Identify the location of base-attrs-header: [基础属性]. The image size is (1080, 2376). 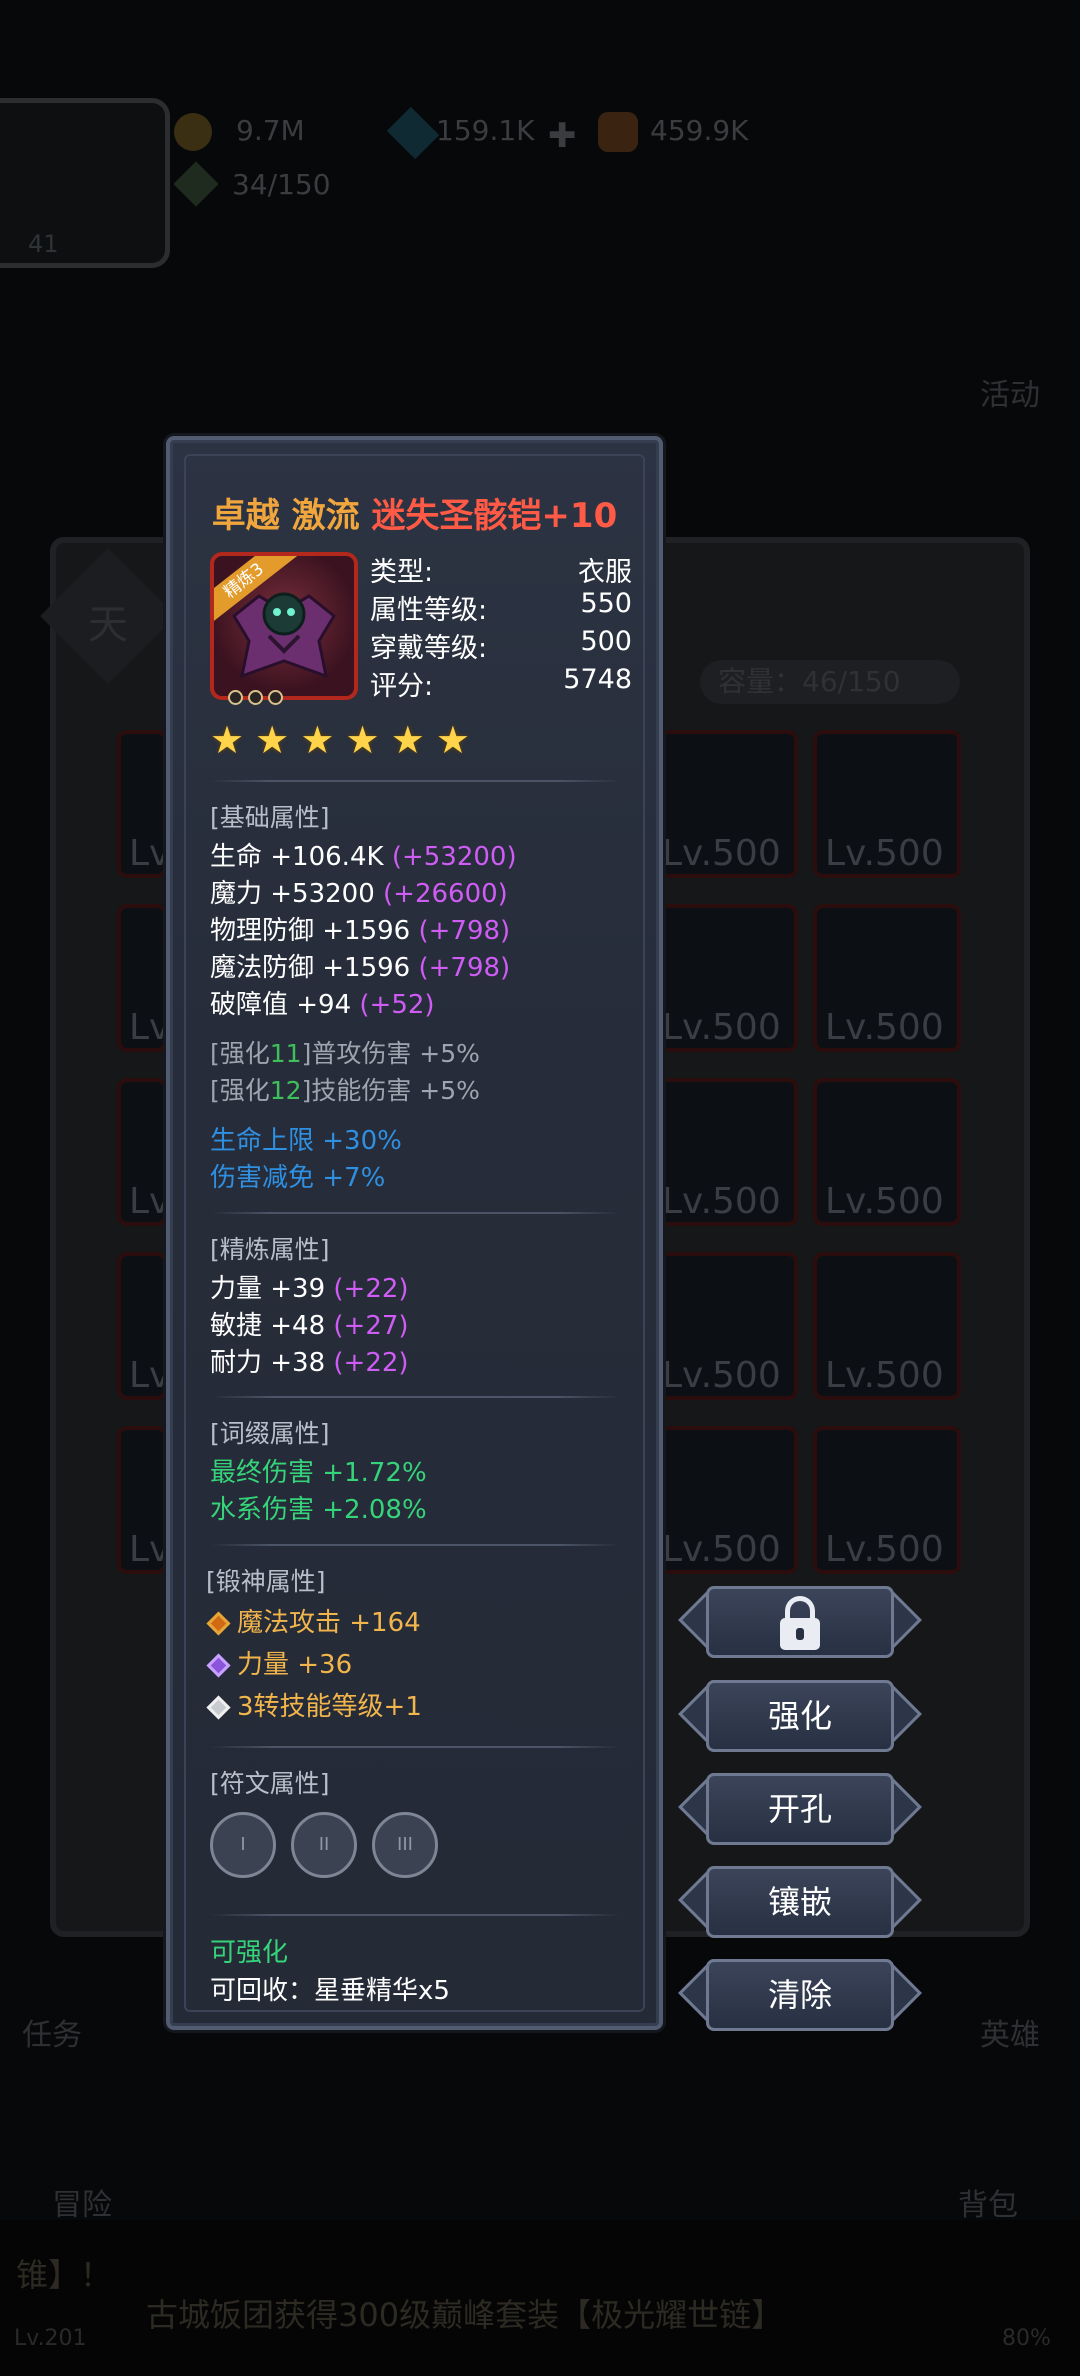
(270, 817).